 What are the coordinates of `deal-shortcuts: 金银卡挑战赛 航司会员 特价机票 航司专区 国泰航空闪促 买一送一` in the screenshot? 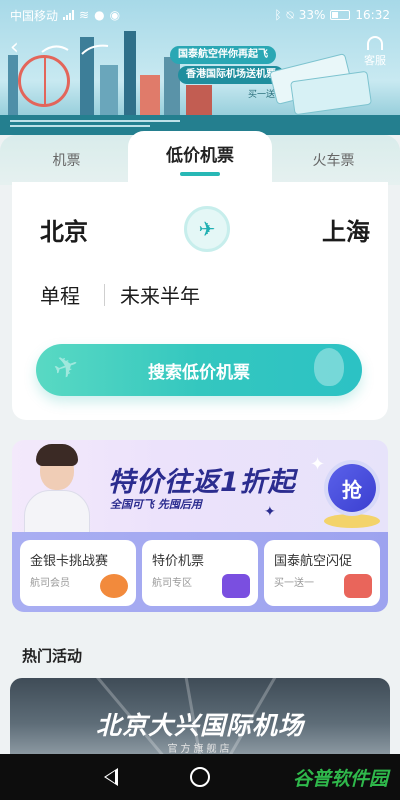 It's located at (200, 572).